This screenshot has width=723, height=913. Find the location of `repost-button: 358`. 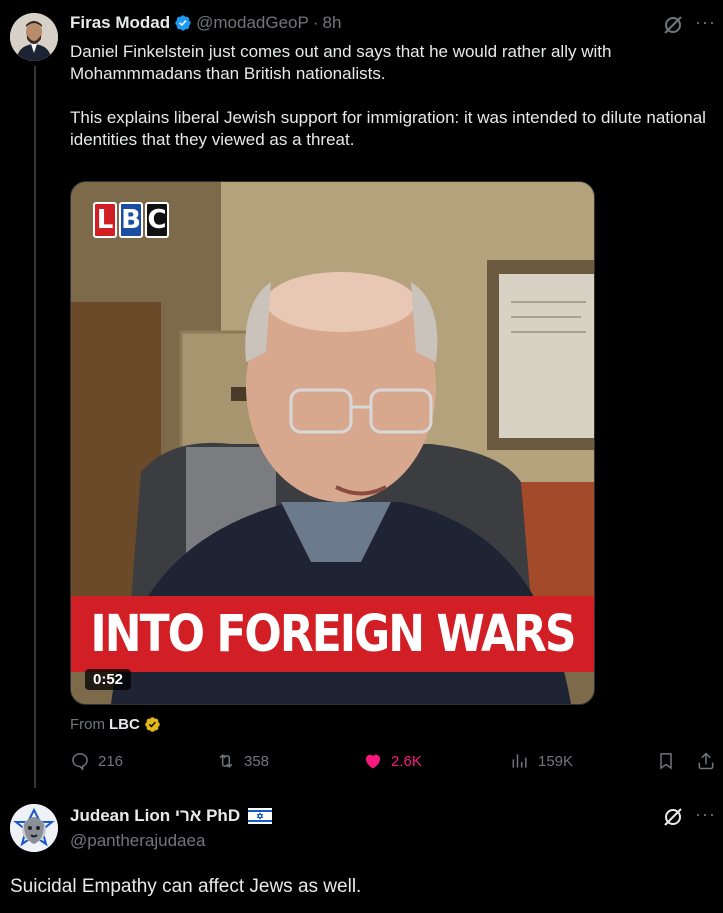

repost-button: 358 is located at coordinates (242, 761).